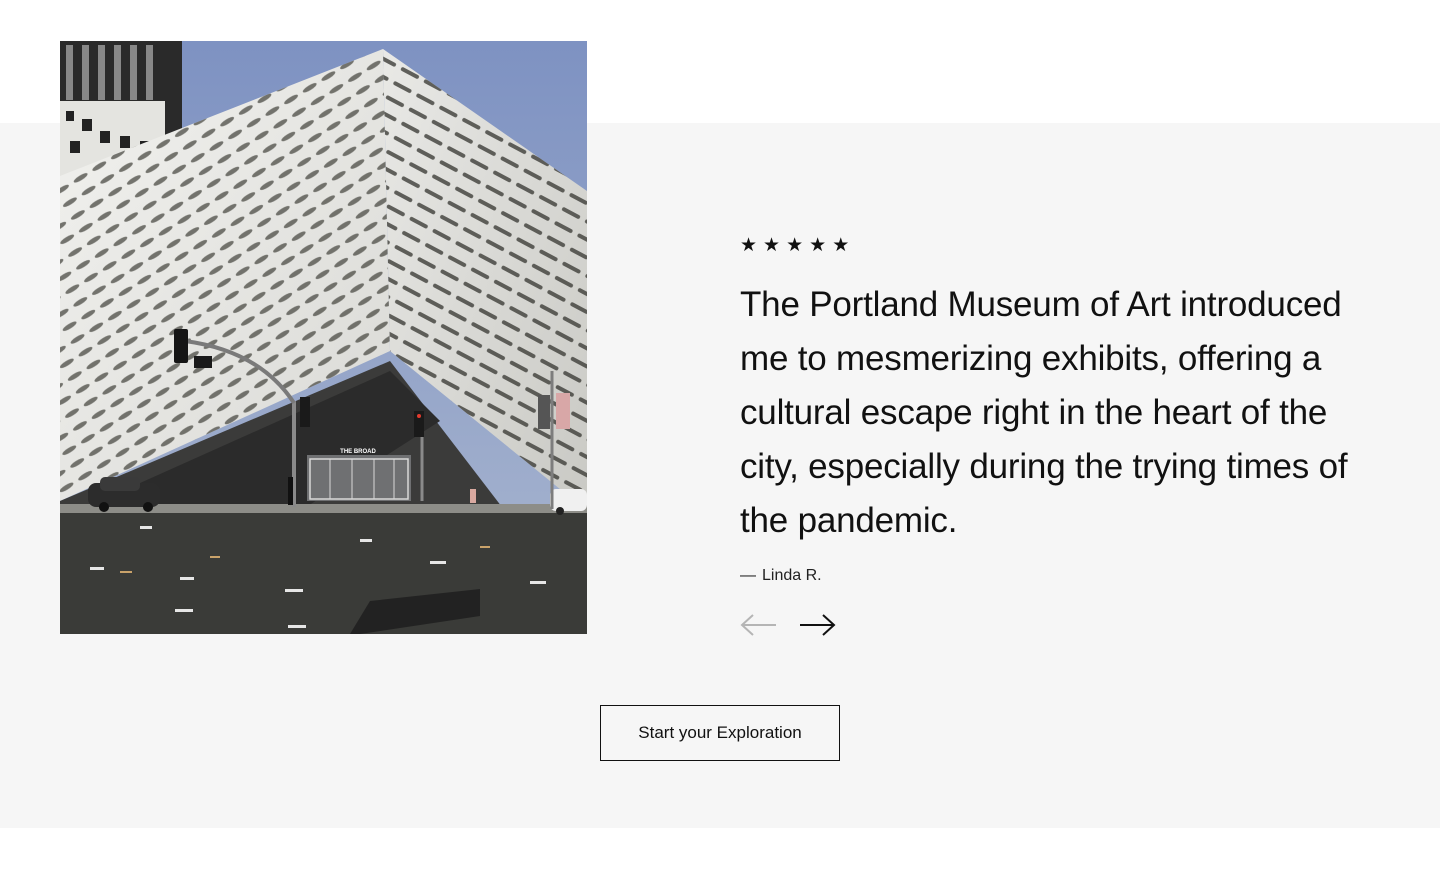 Image resolution: width=1440 pixels, height=891 pixels. Describe the element at coordinates (358, 452) in the screenshot. I see `building-sign-text: THE BROAD` at that location.